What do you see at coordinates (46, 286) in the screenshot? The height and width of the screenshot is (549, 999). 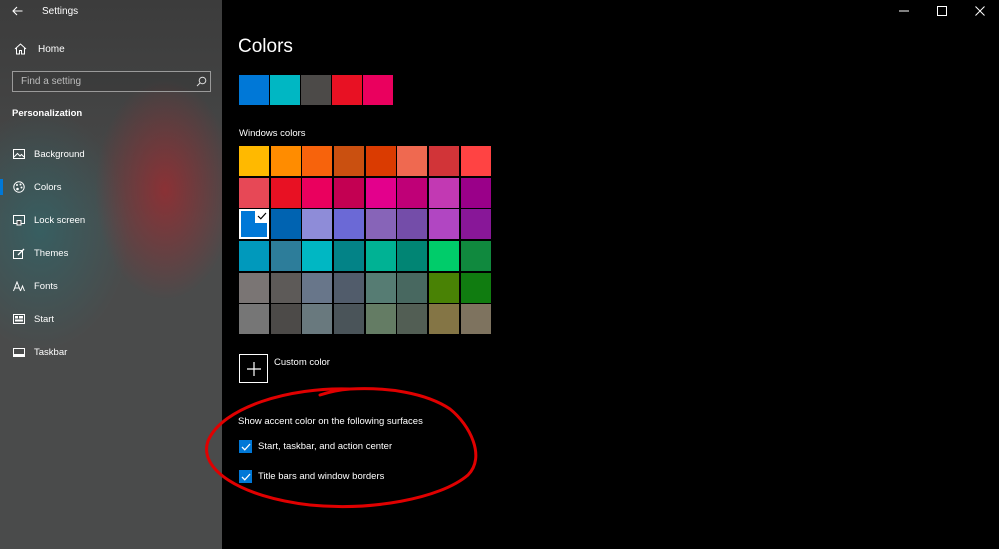 I see `sidebar-item-label: Fonts` at bounding box center [46, 286].